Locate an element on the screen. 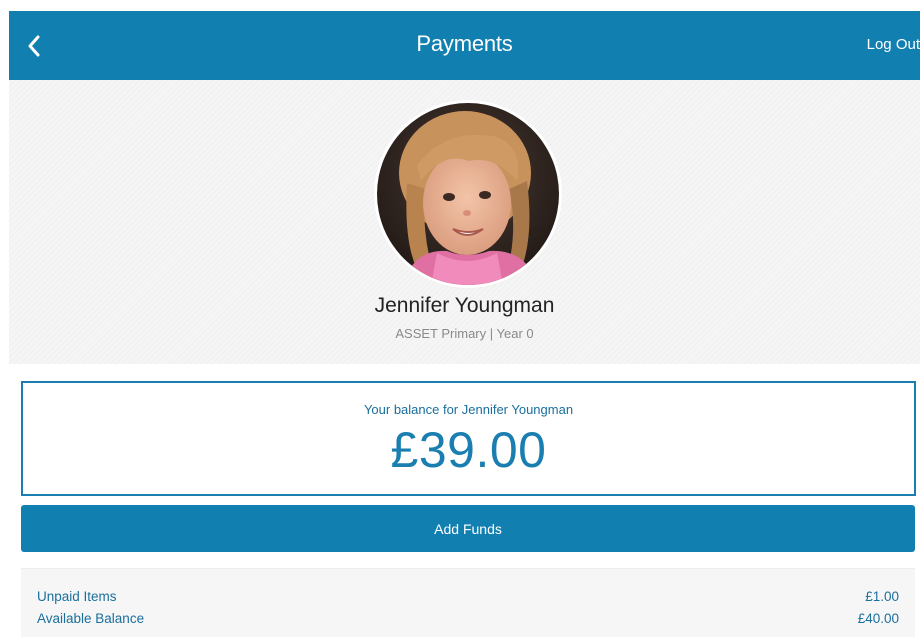 The height and width of the screenshot is (637, 920). avatar-photo is located at coordinates (468, 194).